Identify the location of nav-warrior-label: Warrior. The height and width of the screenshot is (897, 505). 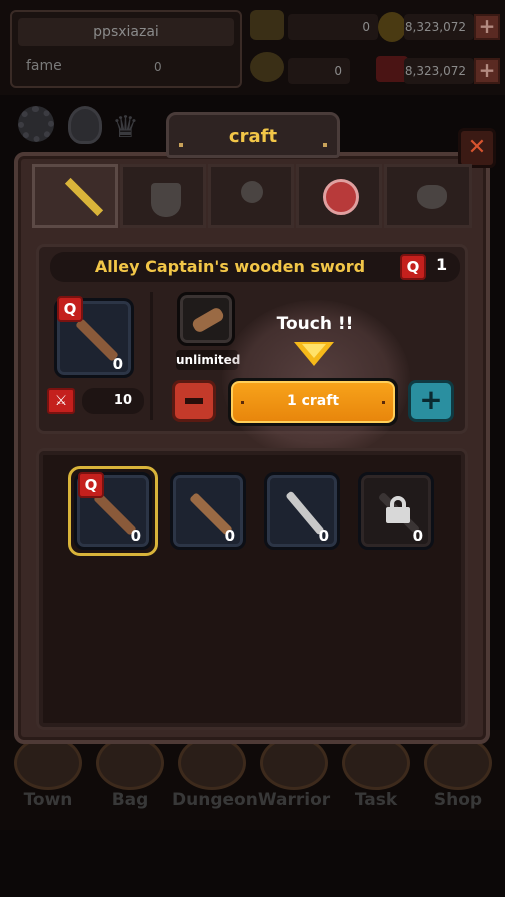
(294, 800).